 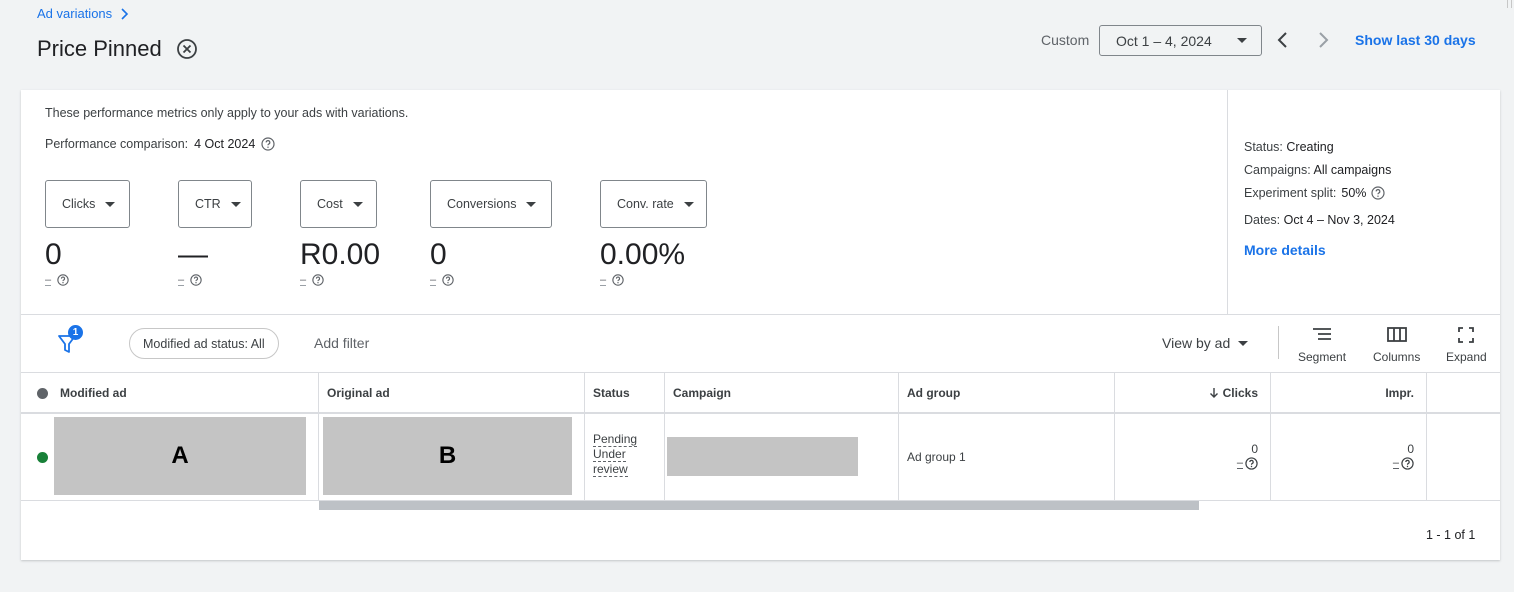 I want to click on breadcrumb: Ad variations, so click(x=83, y=13).